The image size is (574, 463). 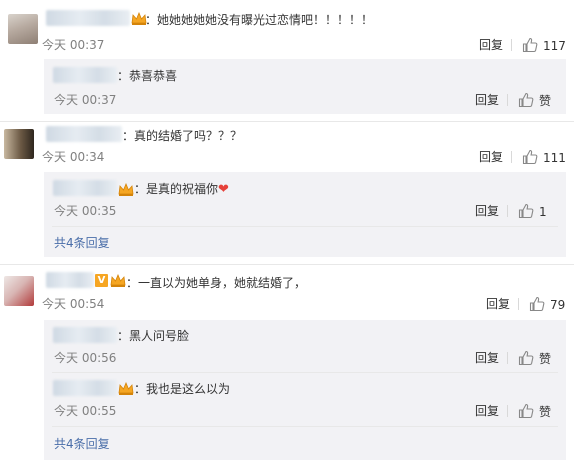 What do you see at coordinates (216, 283) in the screenshot?
I see `comment-text: ：一直以为她单身，她就结婚了，` at bounding box center [216, 283].